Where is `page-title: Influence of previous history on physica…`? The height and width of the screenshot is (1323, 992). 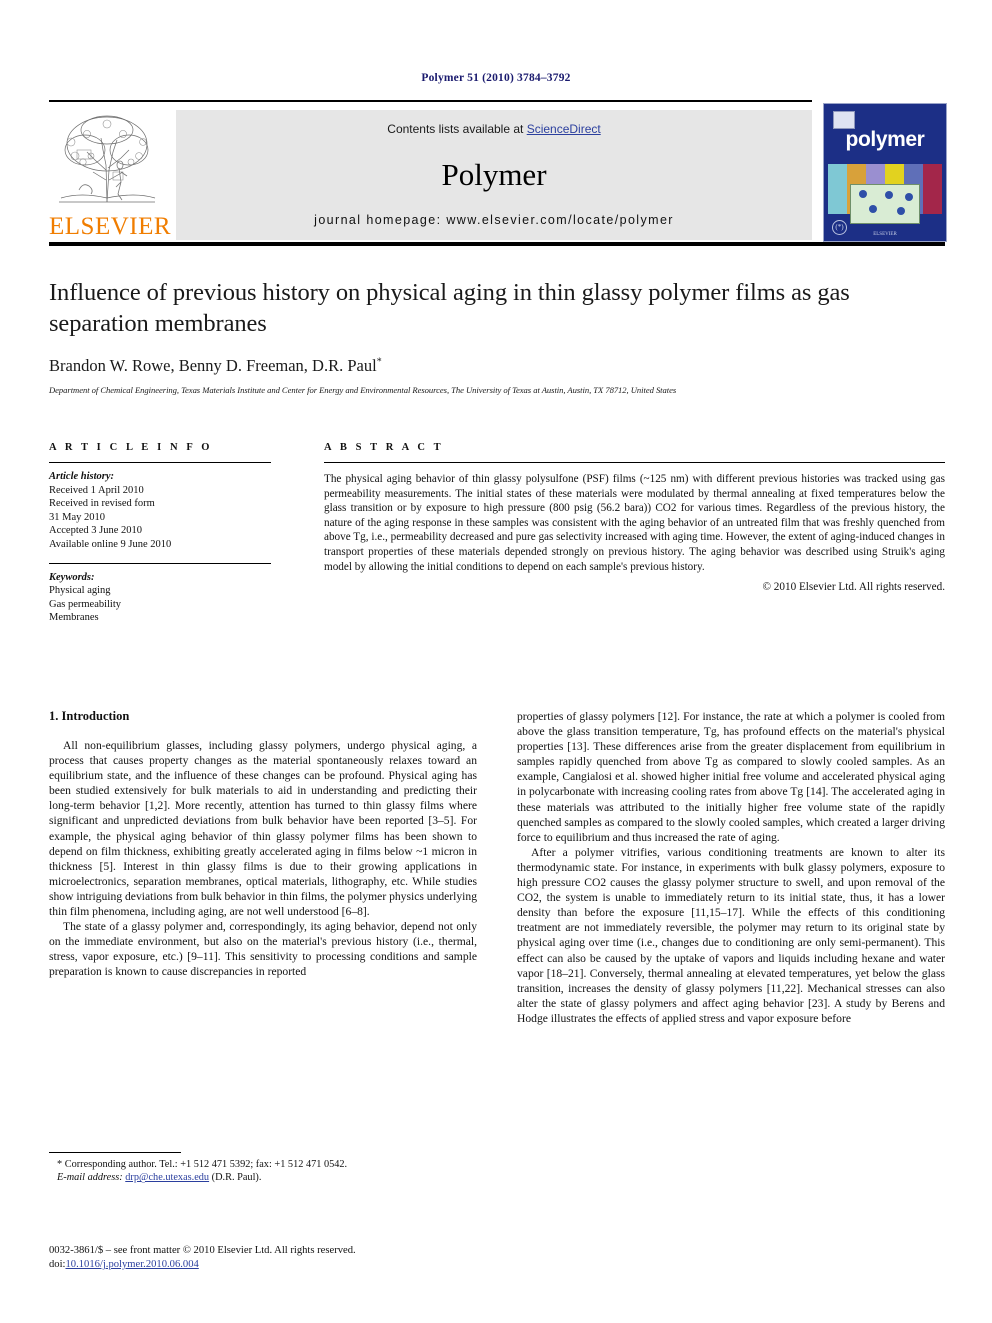
page-title: Influence of previous history on physica… is located at coordinates (449, 308).